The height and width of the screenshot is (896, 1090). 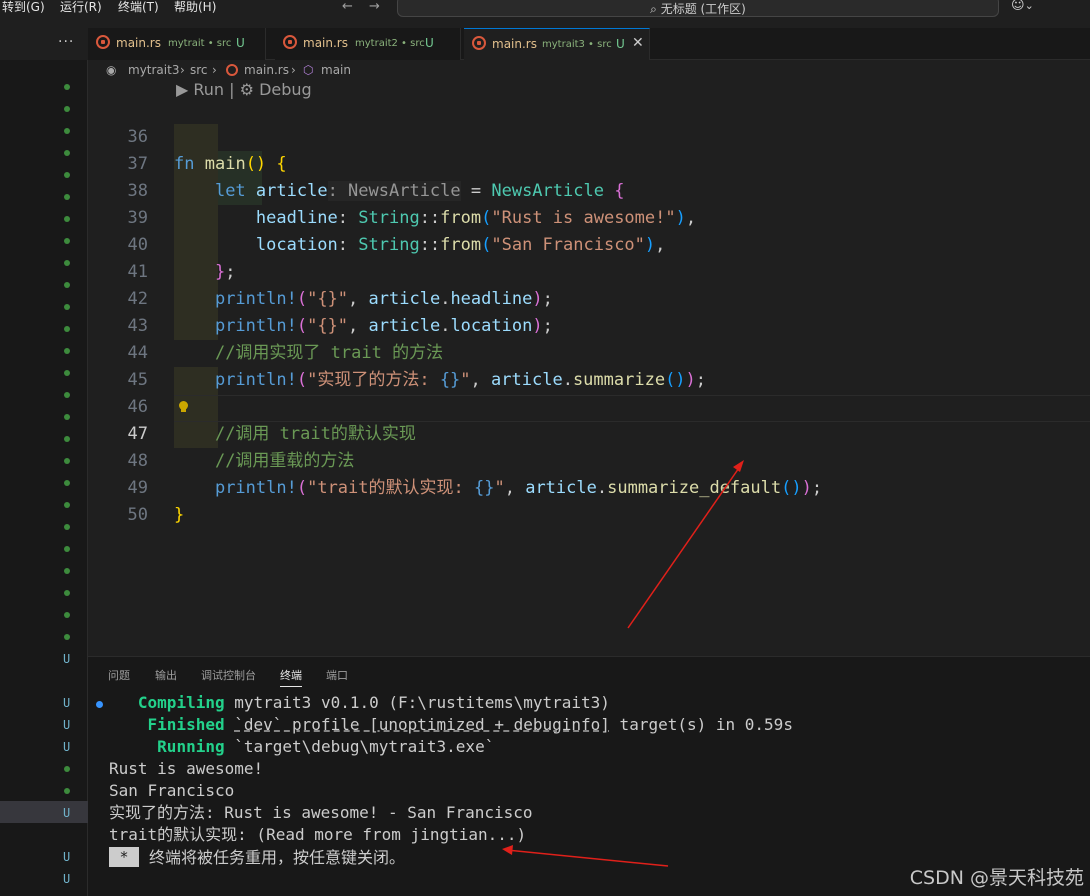 I want to click on tab-description: mytrait • src, so click(x=200, y=43).